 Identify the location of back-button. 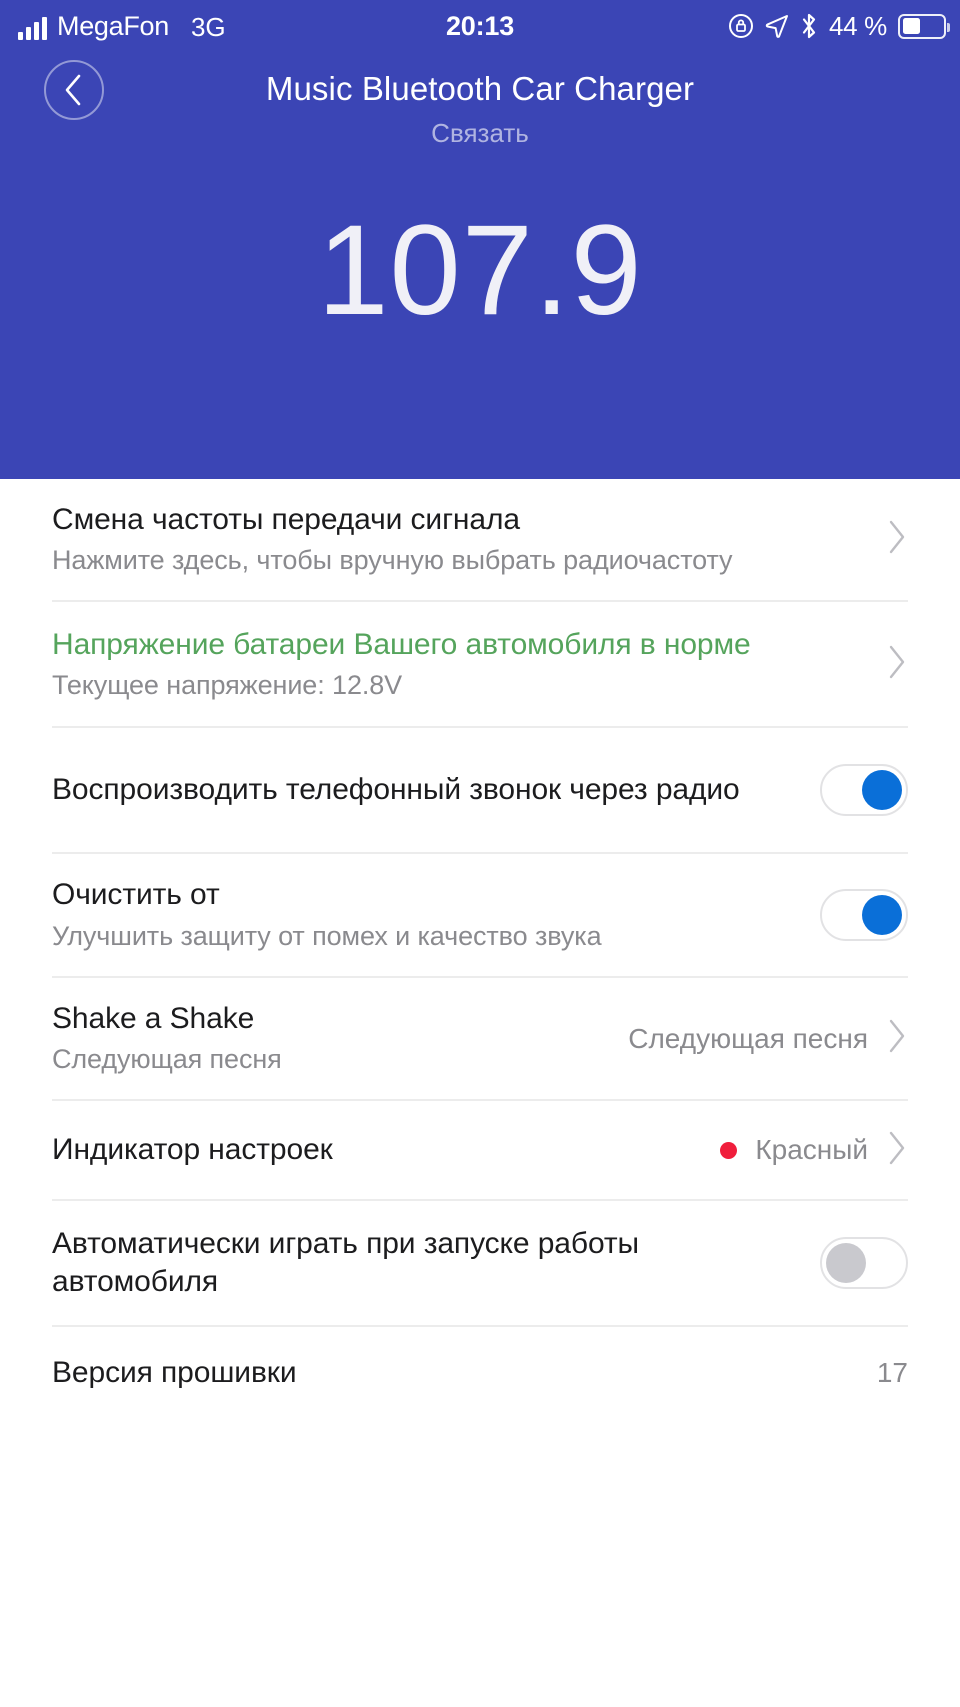
(74, 90).